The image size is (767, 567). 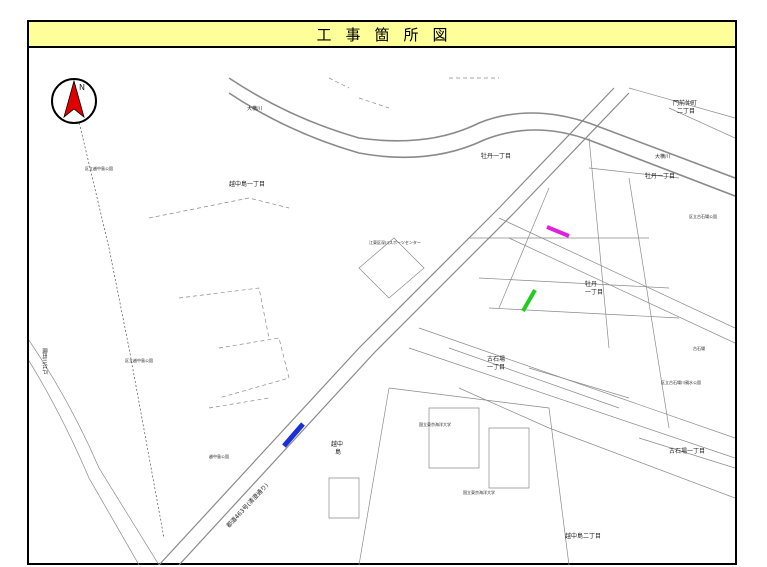 What do you see at coordinates (496, 156) in the screenshot?
I see `area-label-botan1-top: 牡丹一丁目` at bounding box center [496, 156].